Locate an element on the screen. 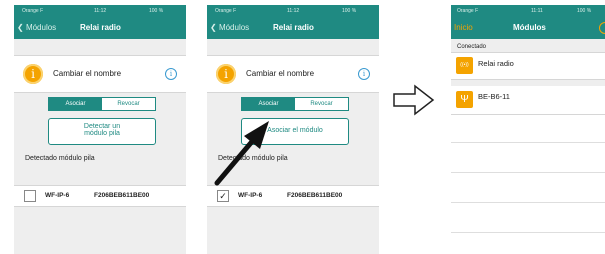  device-row: WF-IP-6 F206BEB611BE00 is located at coordinates (100, 196).